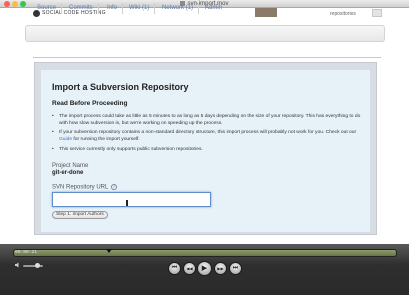 This screenshot has height=295, width=409. Describe the element at coordinates (80, 187) in the screenshot. I see `svn-url-label-text: SVN Repository URL` at that location.